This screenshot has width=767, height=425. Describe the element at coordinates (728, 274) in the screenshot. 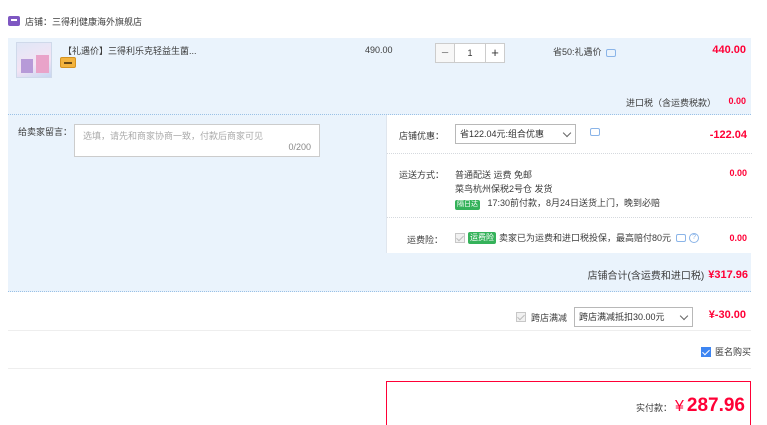

I see `shop-total-value: ¥317.96` at that location.